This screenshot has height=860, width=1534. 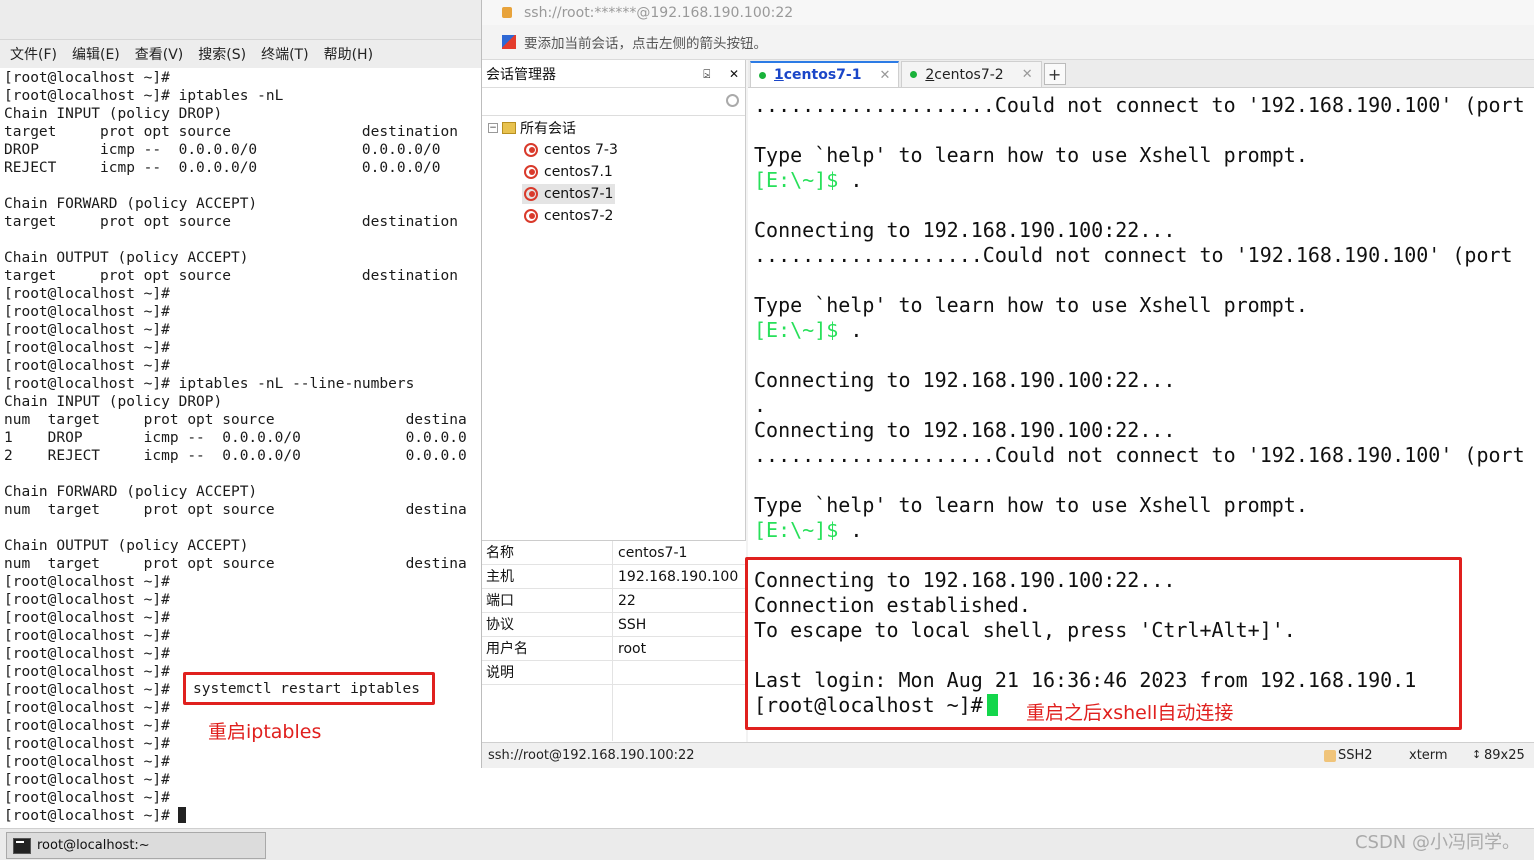 What do you see at coordinates (33, 54) in the screenshot?
I see `menu-file: 文件(F)` at bounding box center [33, 54].